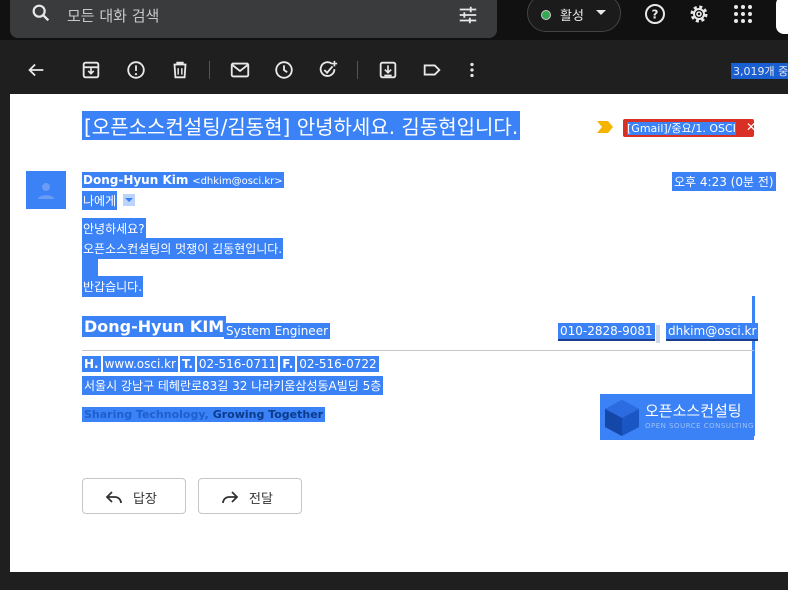  What do you see at coordinates (724, 181) in the screenshot?
I see `email-timestamp: 오후 4:23 (0분 전)` at bounding box center [724, 181].